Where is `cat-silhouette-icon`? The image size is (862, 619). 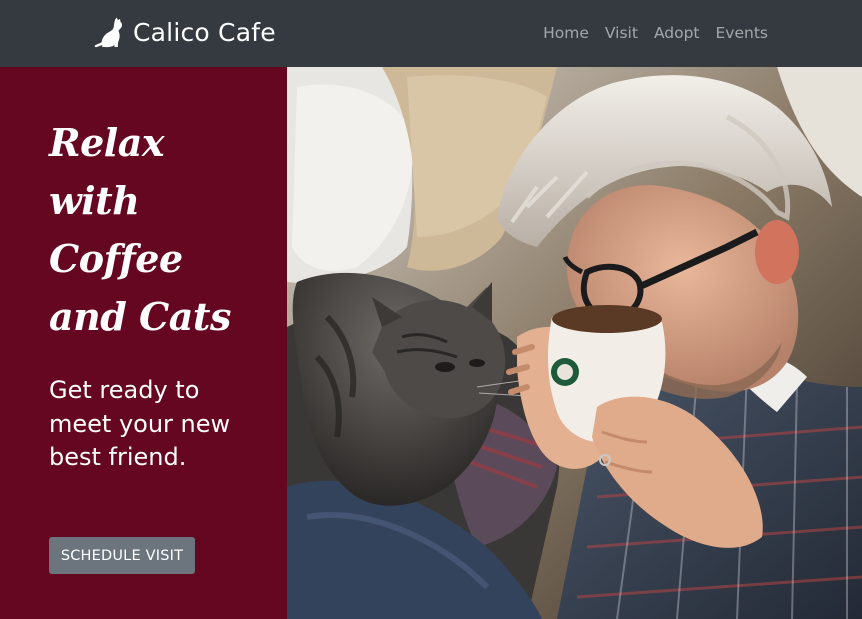
cat-silhouette-icon is located at coordinates (108, 32).